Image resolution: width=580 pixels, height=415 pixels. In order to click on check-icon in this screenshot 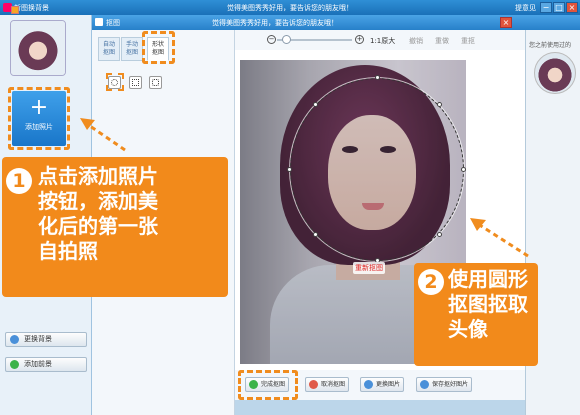, I will do `click(253, 384)`.